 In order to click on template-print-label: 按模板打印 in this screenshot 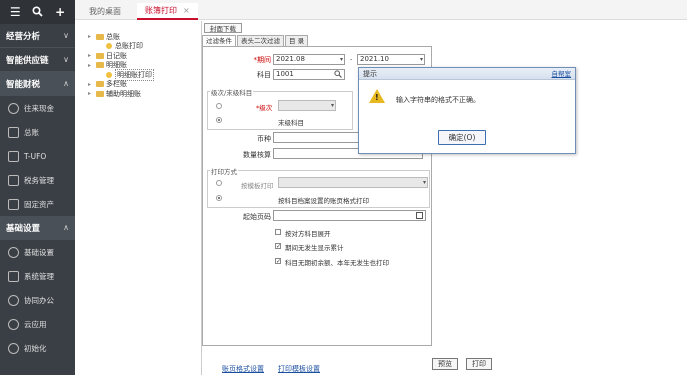, I will do `click(257, 186)`.